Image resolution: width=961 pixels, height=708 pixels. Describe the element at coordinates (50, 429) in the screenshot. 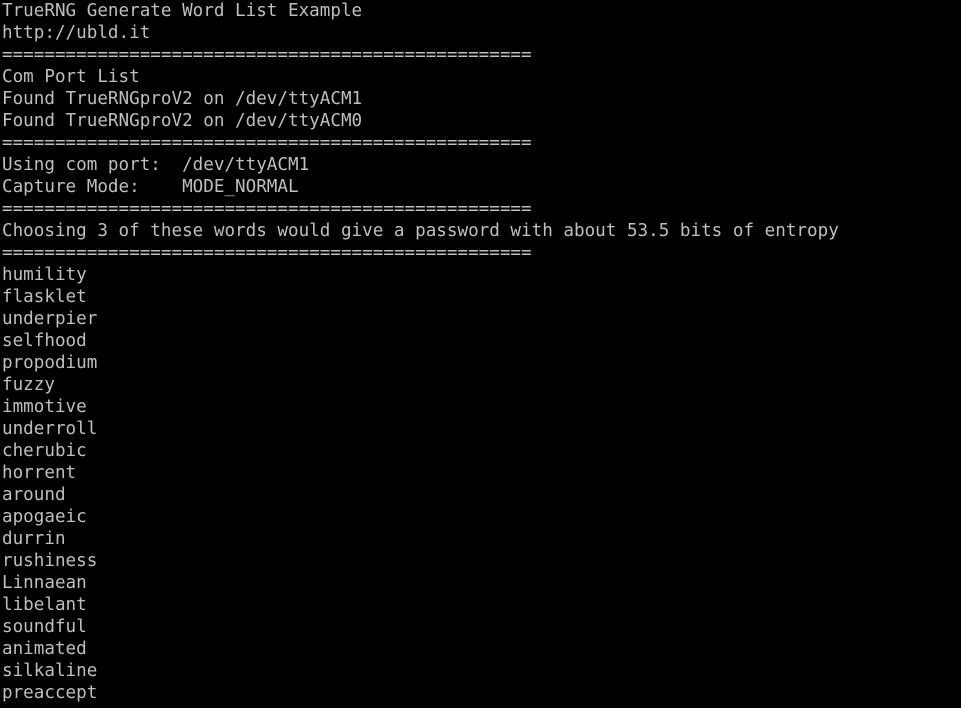

I see `word-list-item: underroll` at that location.